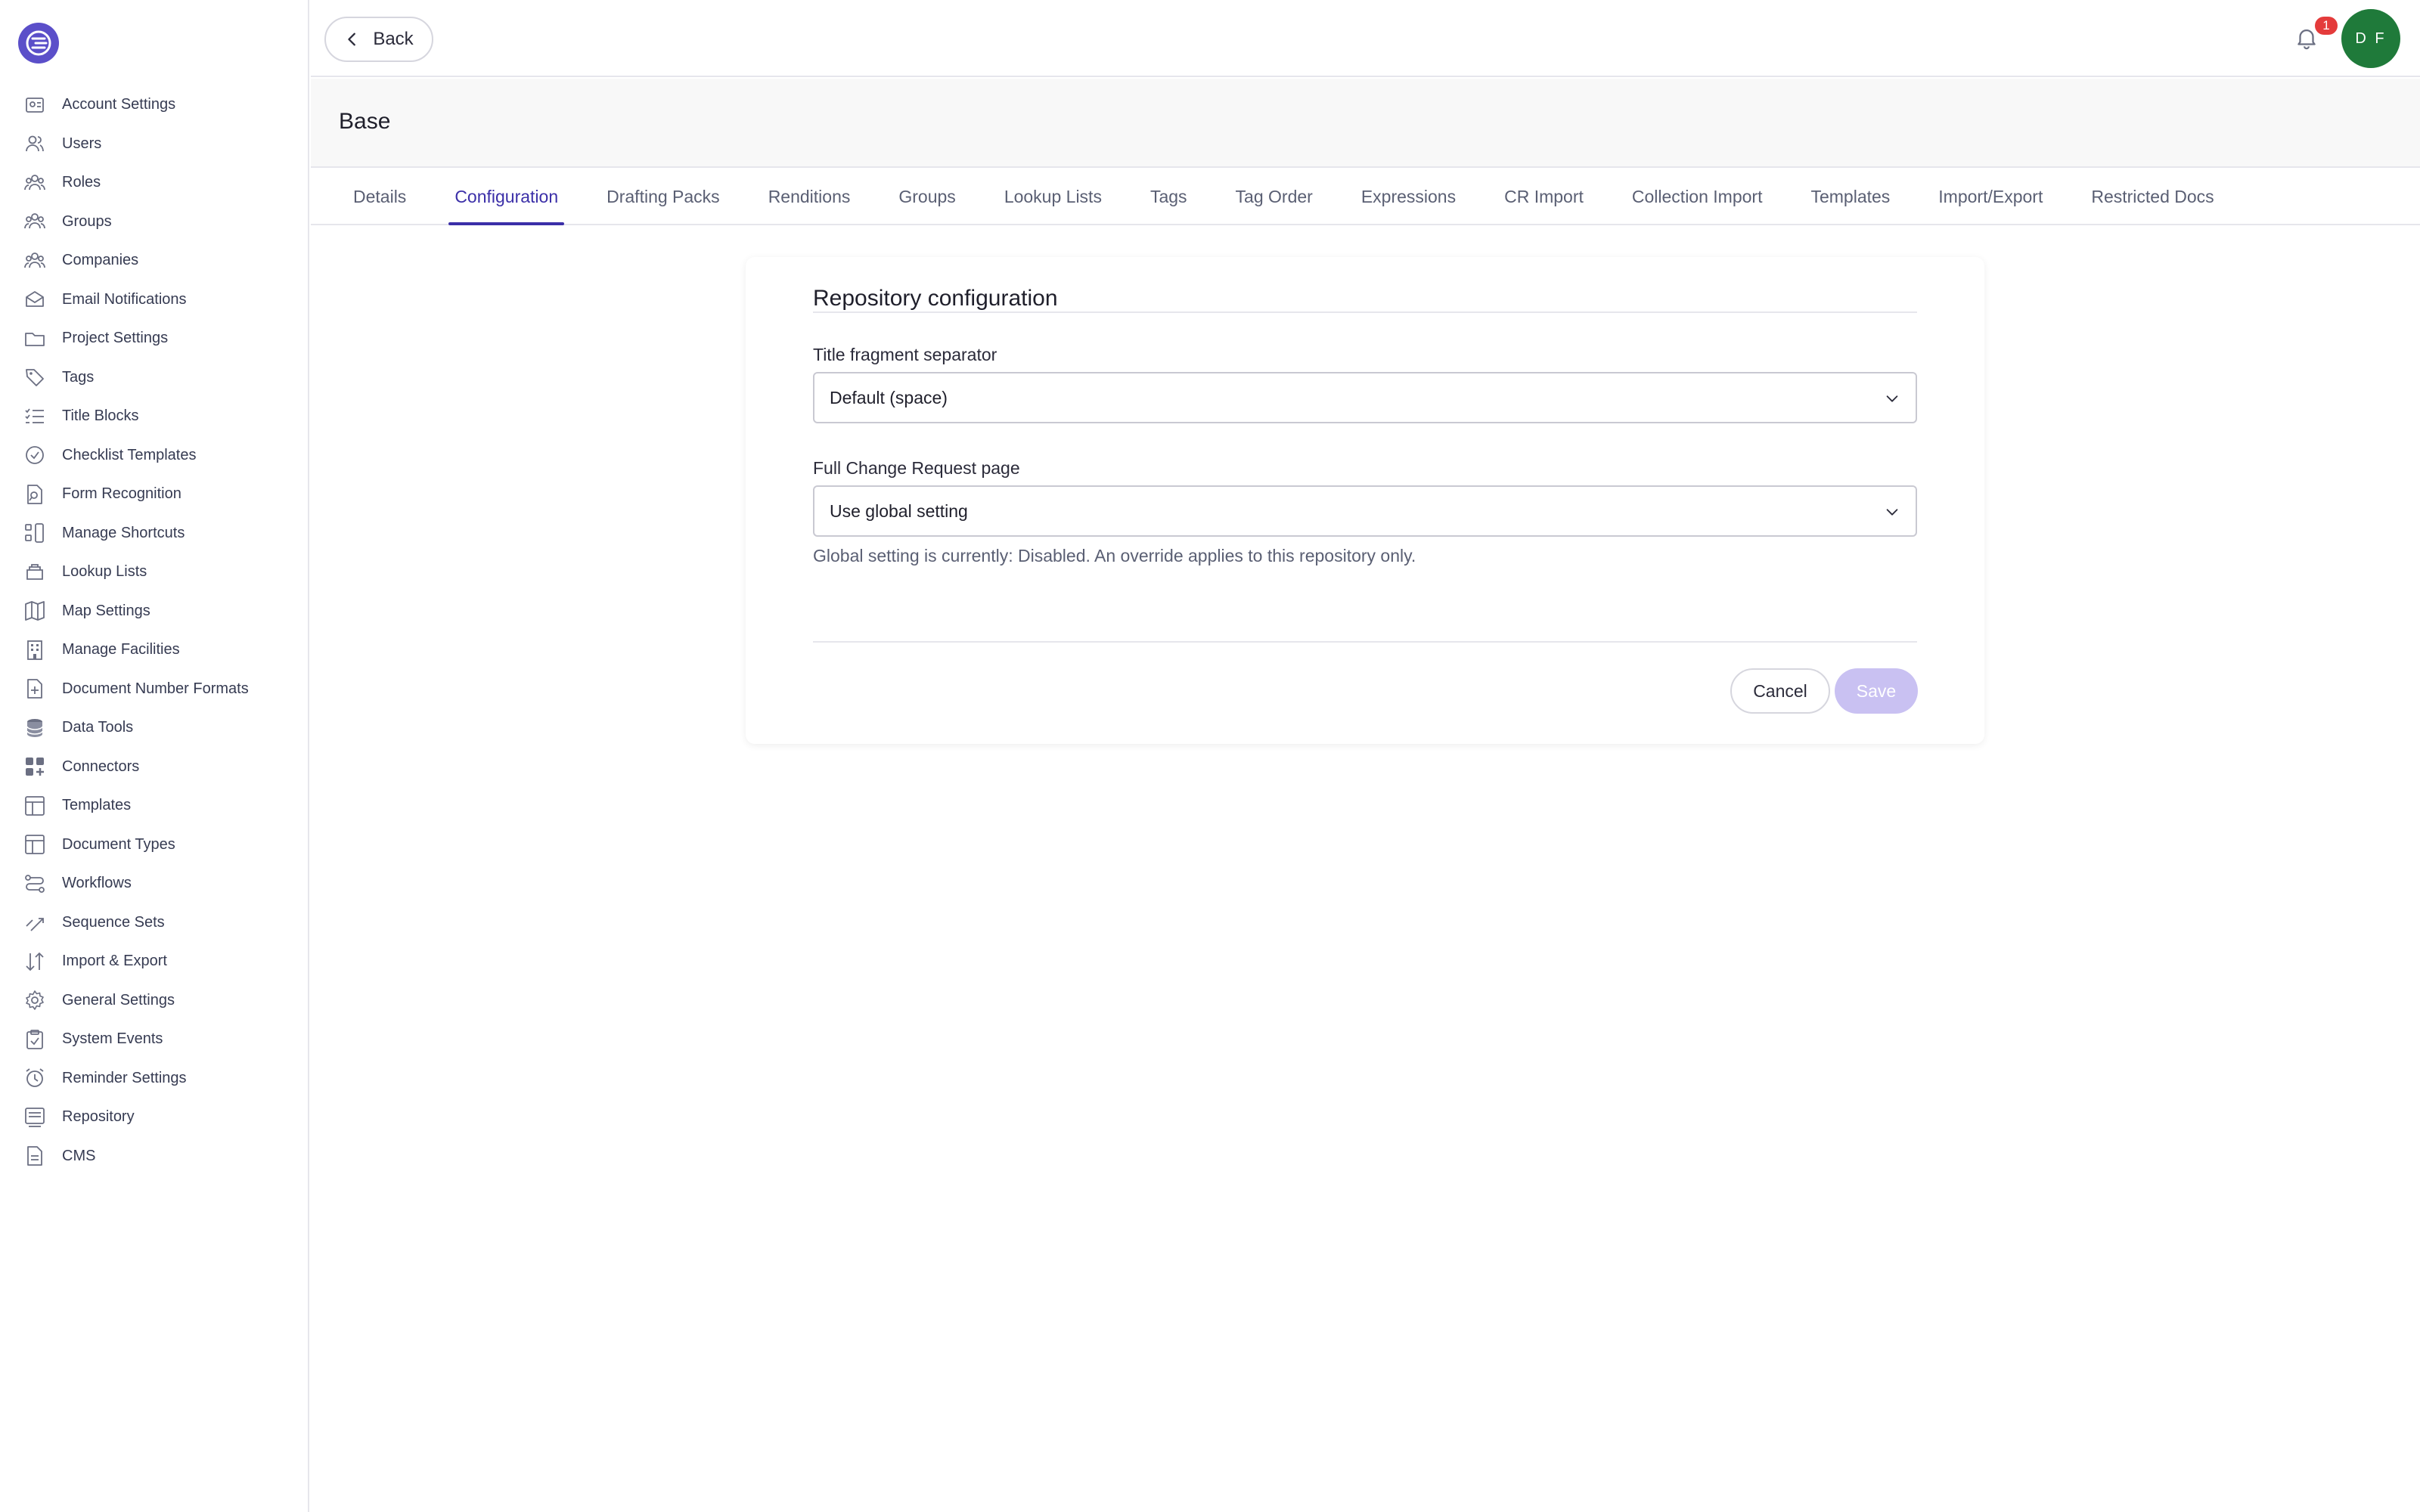 Image resolution: width=2420 pixels, height=1512 pixels. I want to click on sidebar-item-document-number-formats: Document Number Formats, so click(154, 689).